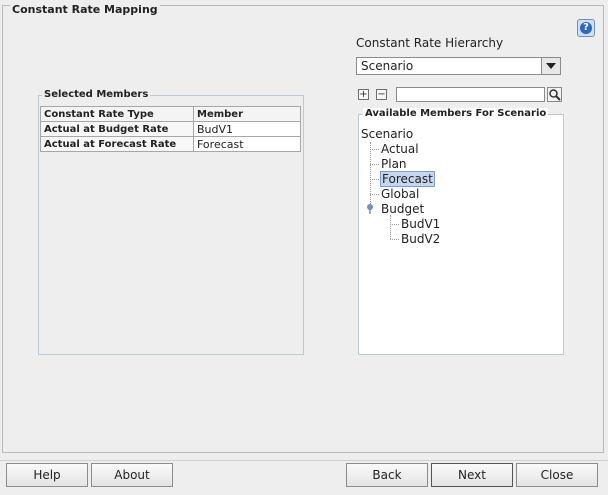 The image size is (608, 495). I want to click on available-members-legend: Available Members For Scenario, so click(456, 113).